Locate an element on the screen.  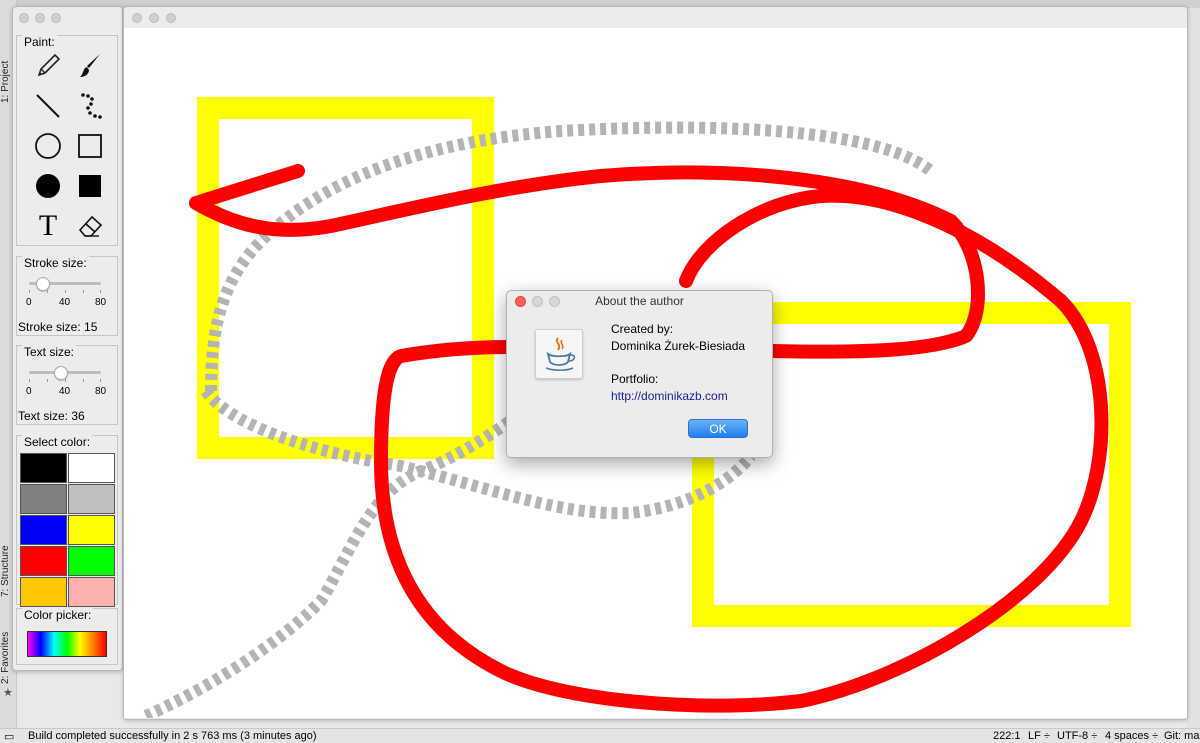
java-icon is located at coordinates (559, 354).